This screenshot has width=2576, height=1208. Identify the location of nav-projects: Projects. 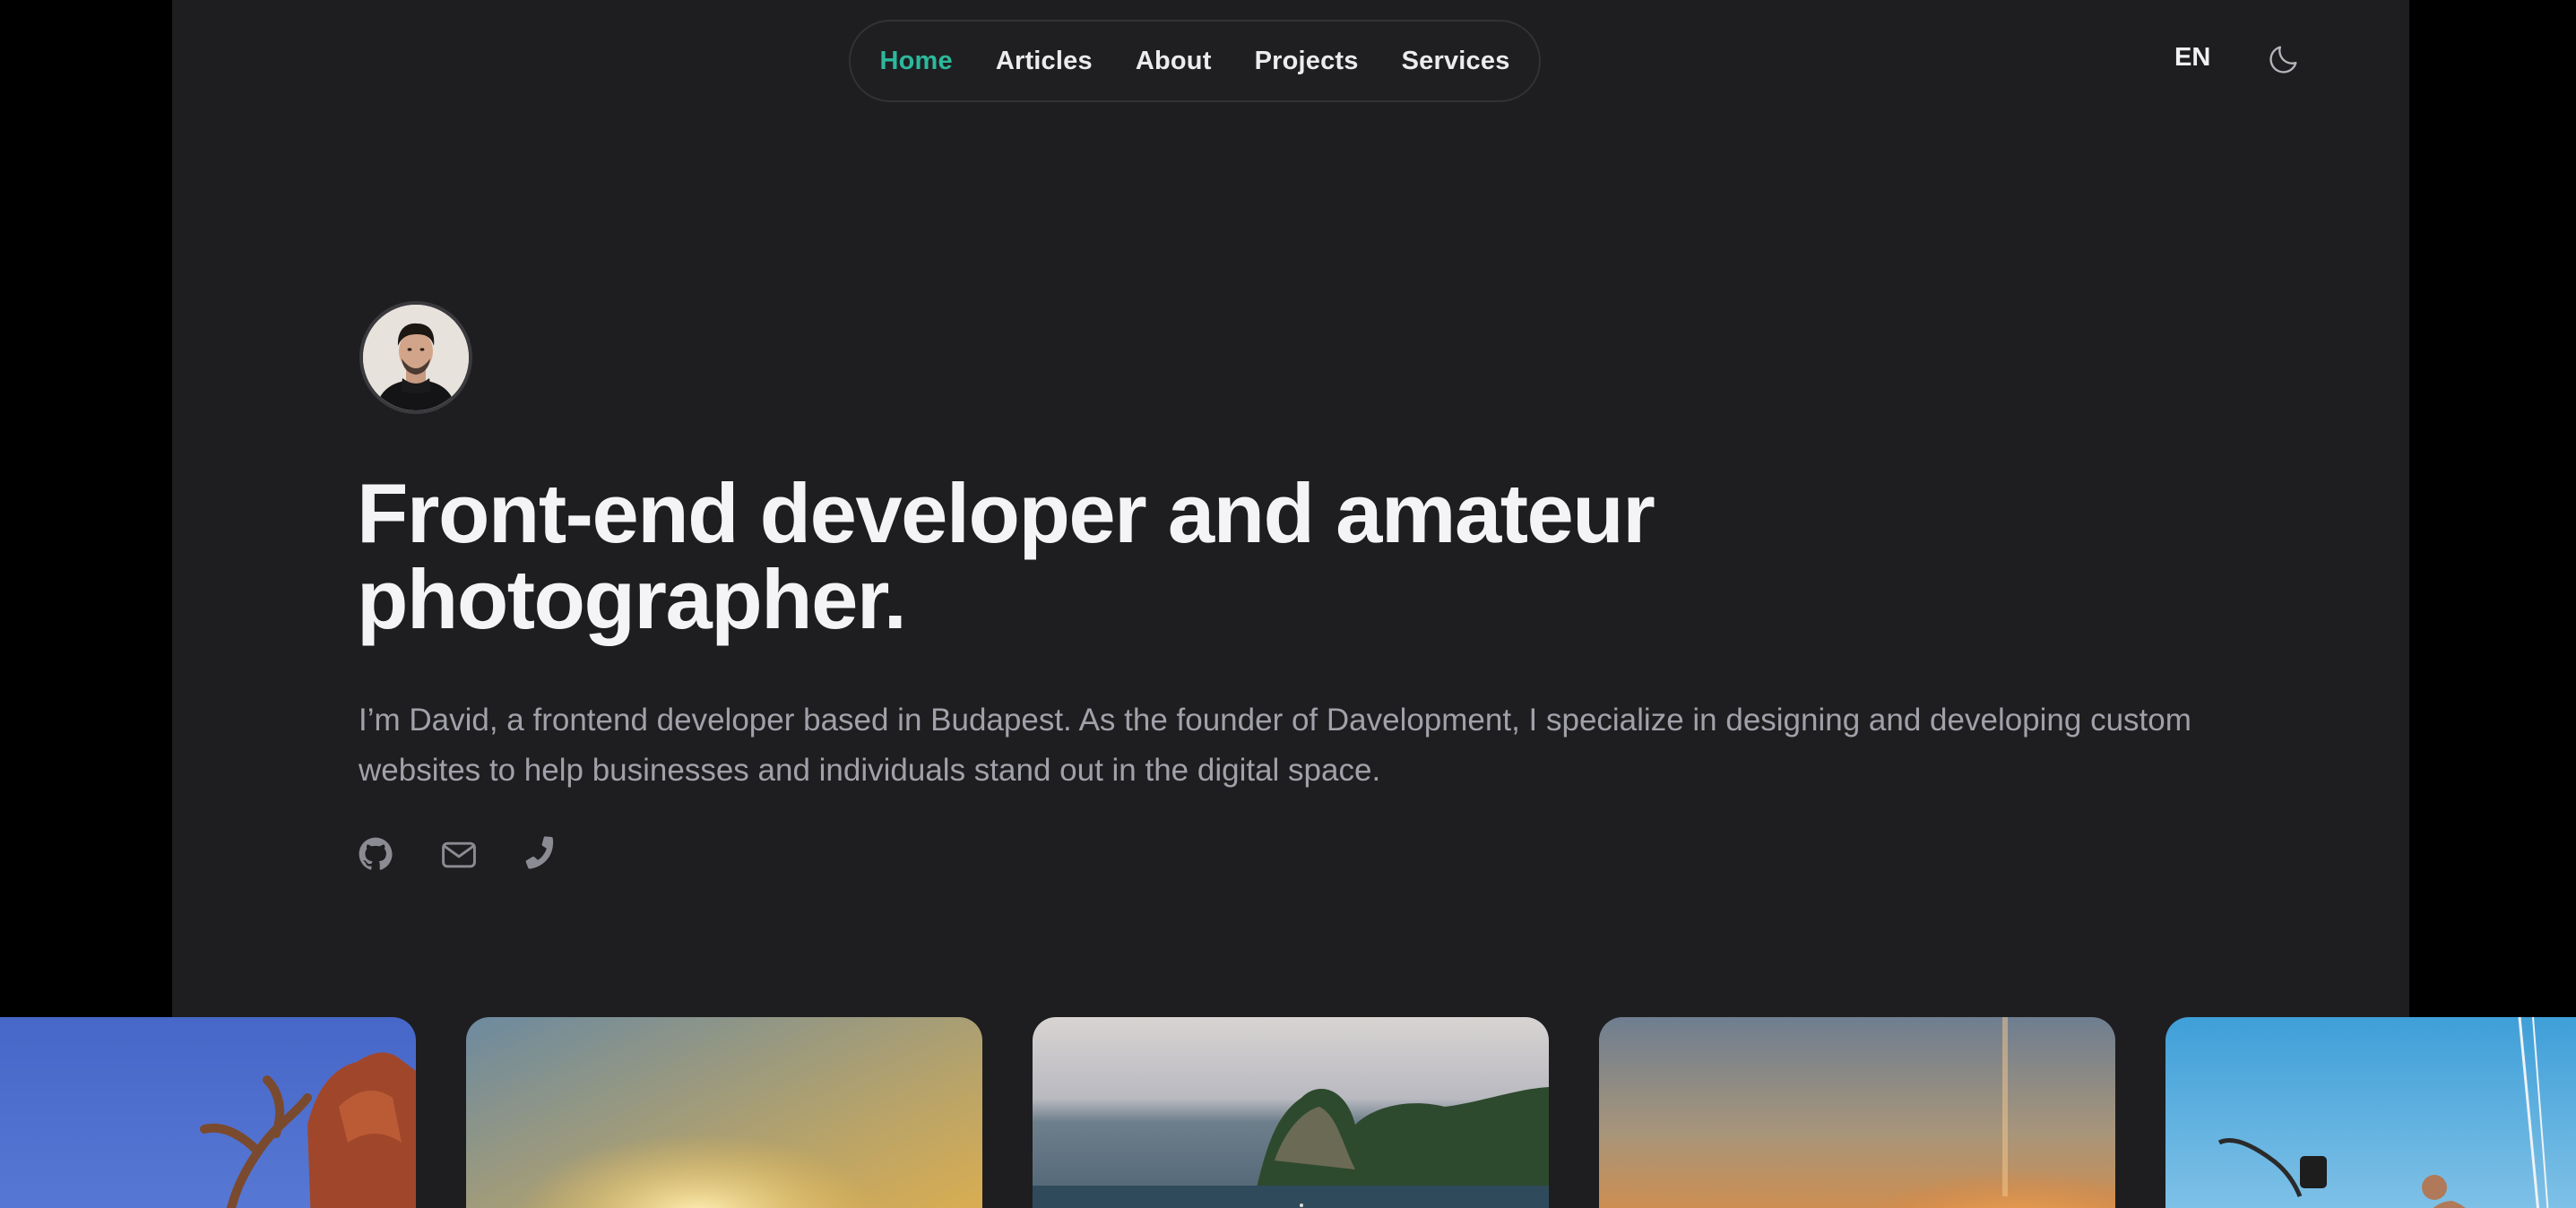
(1307, 61).